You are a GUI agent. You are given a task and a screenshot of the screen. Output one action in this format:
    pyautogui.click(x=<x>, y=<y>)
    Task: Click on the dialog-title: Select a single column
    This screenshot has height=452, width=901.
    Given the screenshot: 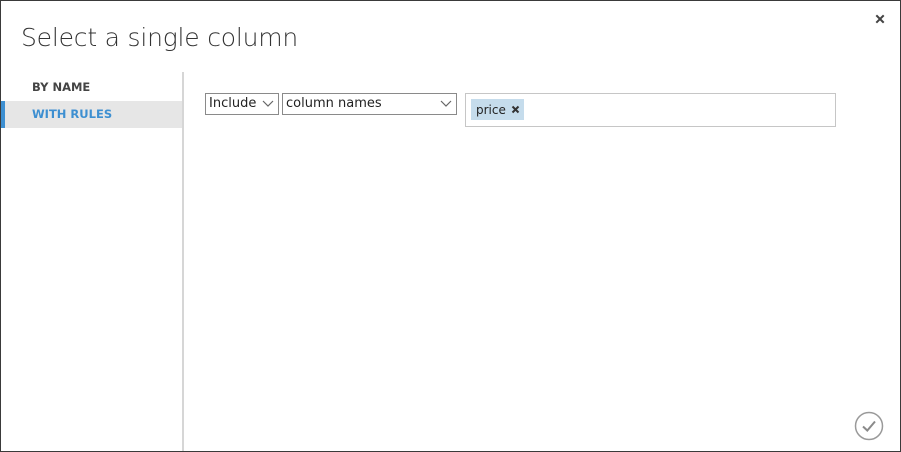 What is the action you would take?
    pyautogui.click(x=160, y=37)
    